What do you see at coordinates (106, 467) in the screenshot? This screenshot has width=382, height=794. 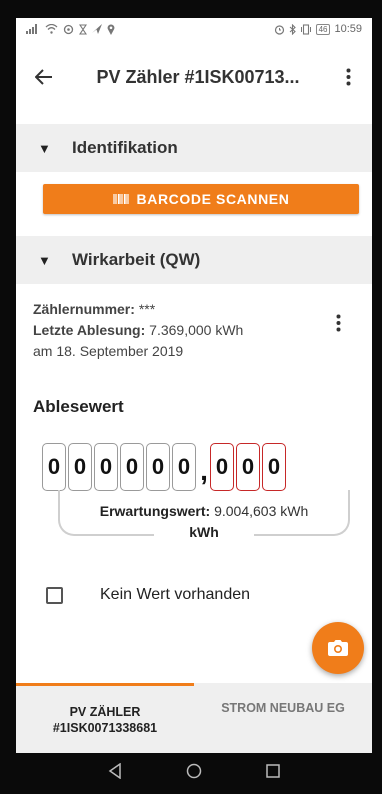 I see `digit-int-3: 0` at bounding box center [106, 467].